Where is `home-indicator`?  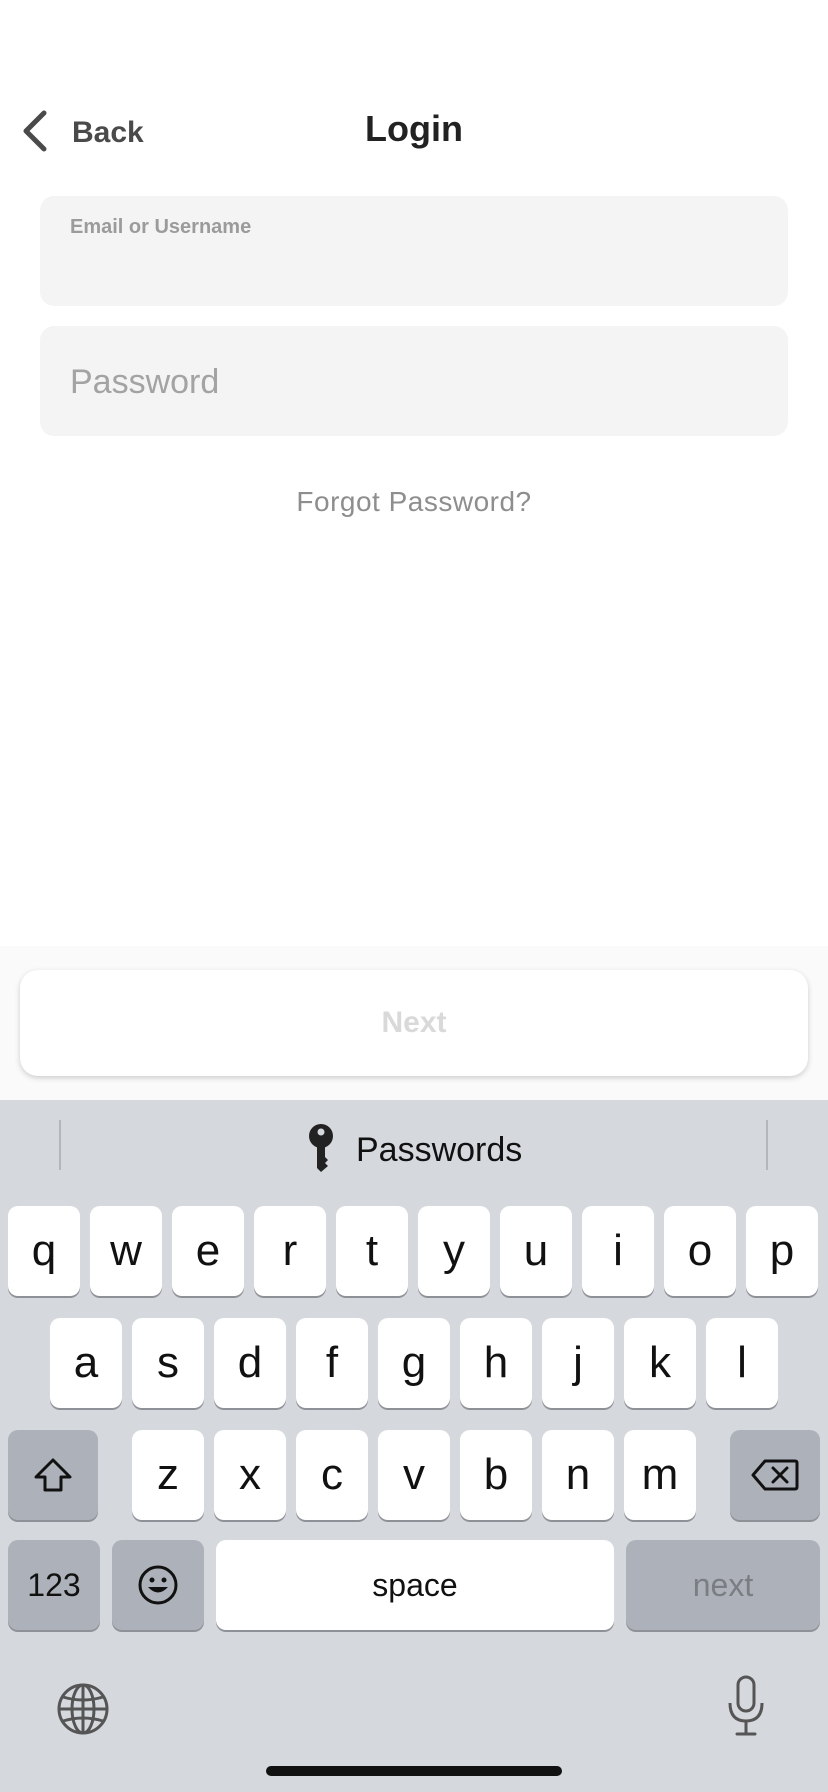
home-indicator is located at coordinates (414, 1771).